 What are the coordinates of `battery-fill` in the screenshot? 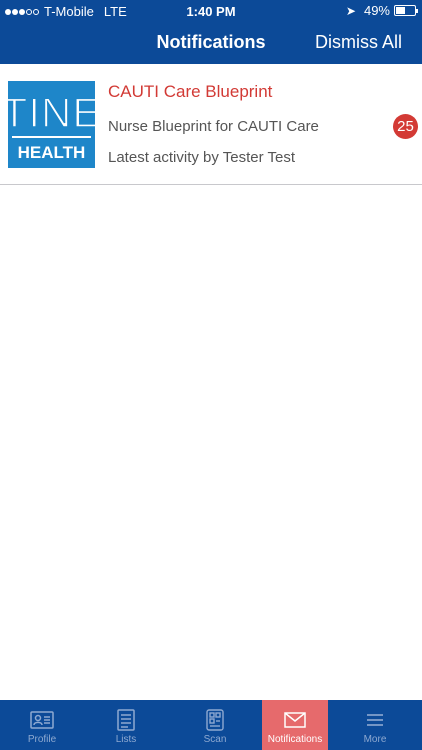 It's located at (400, 10).